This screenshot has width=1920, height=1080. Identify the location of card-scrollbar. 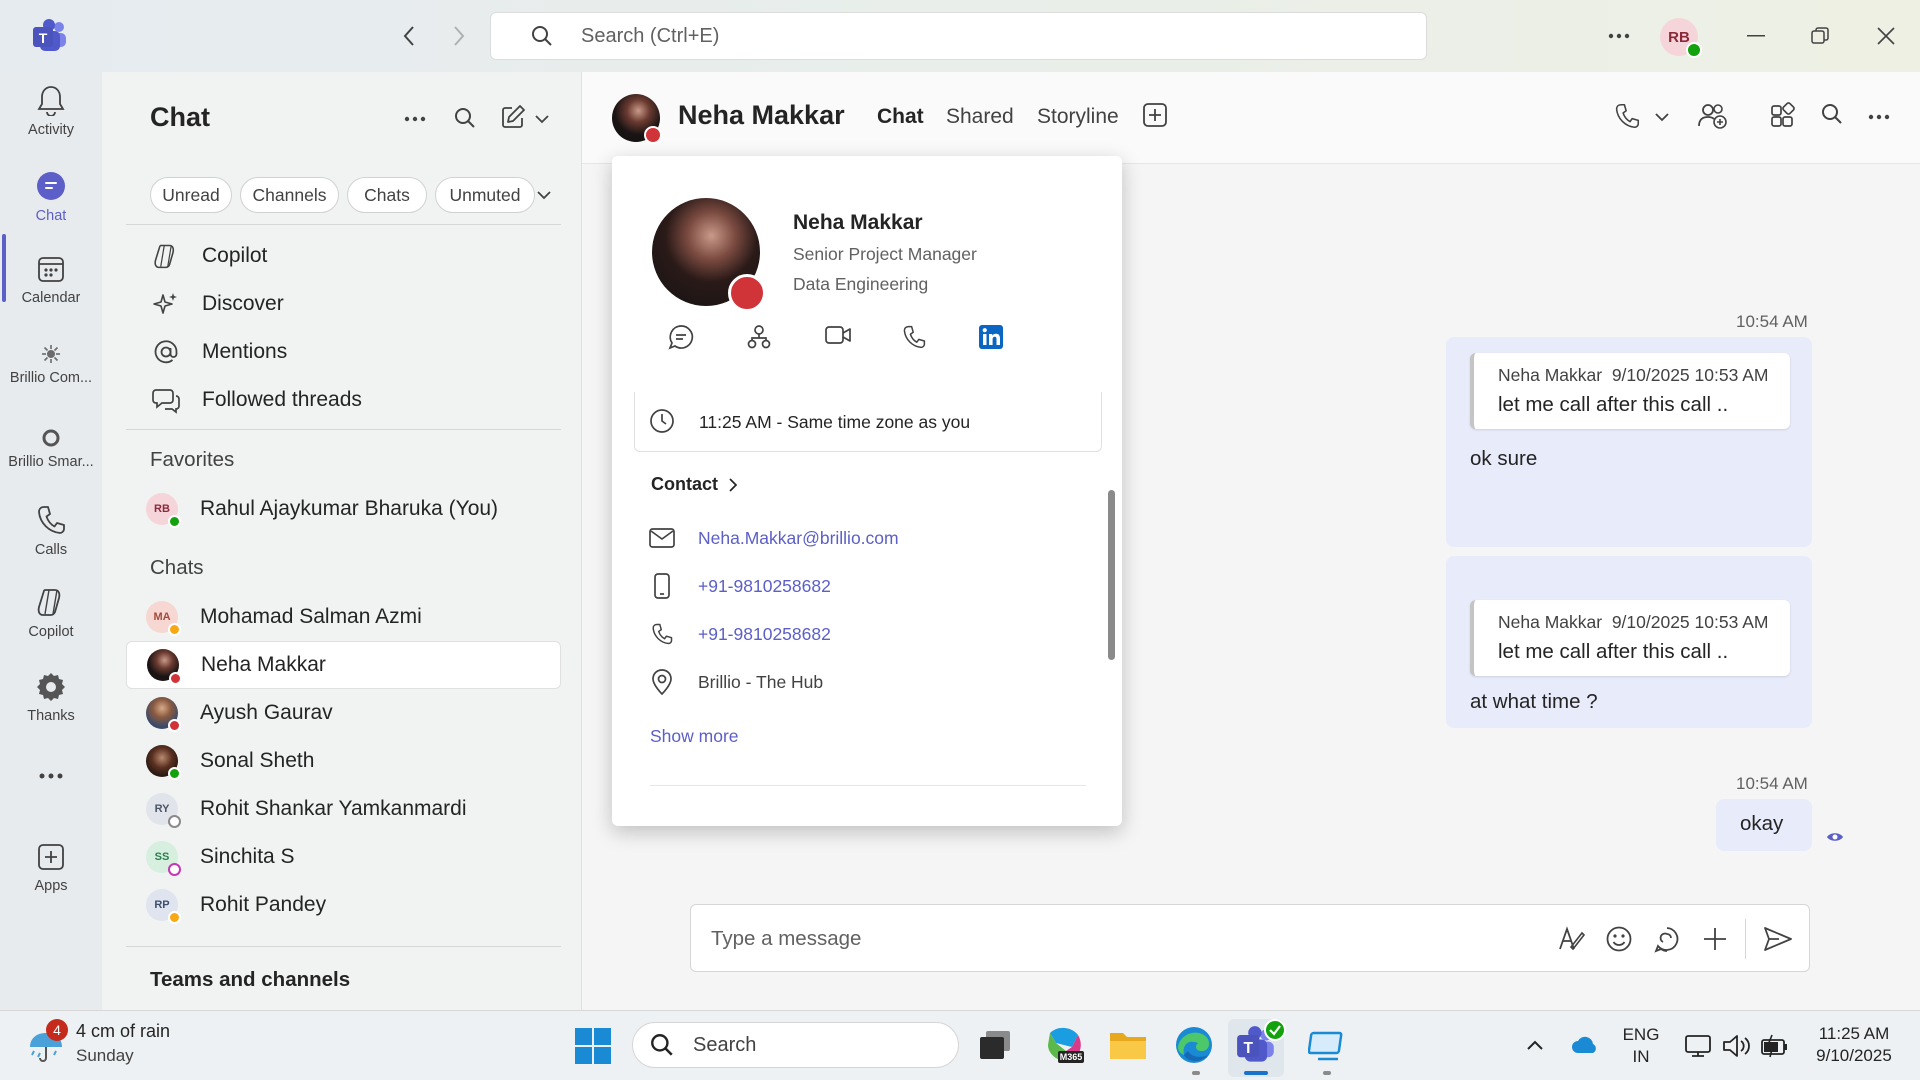
(1111, 575).